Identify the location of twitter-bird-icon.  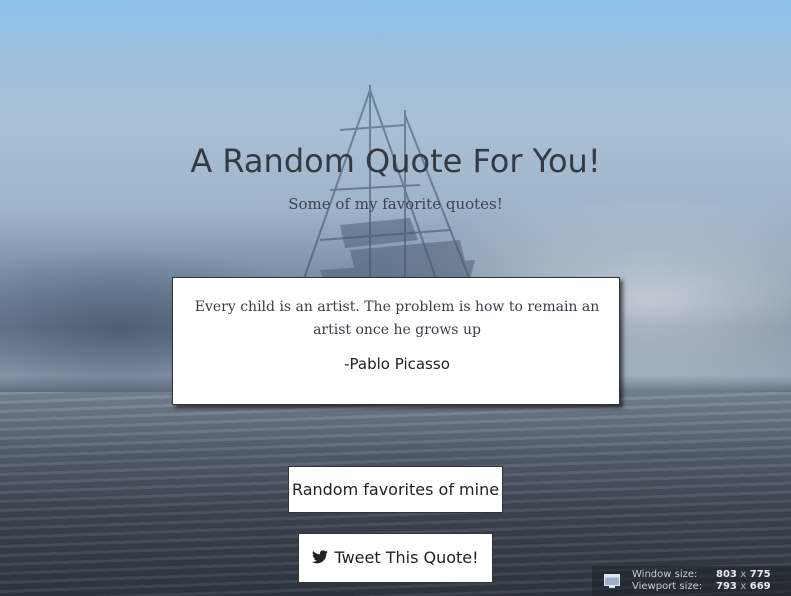
(320, 557).